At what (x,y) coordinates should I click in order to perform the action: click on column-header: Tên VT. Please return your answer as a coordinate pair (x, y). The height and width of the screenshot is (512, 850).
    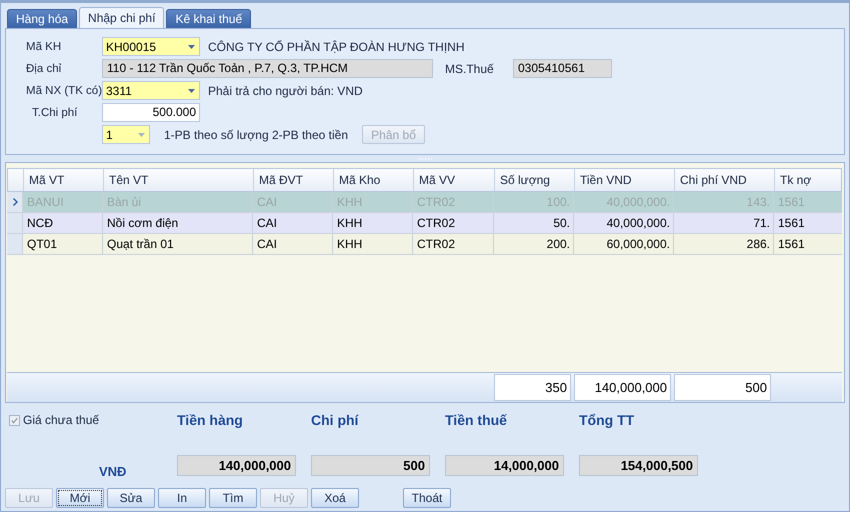
    Looking at the image, I should click on (178, 180).